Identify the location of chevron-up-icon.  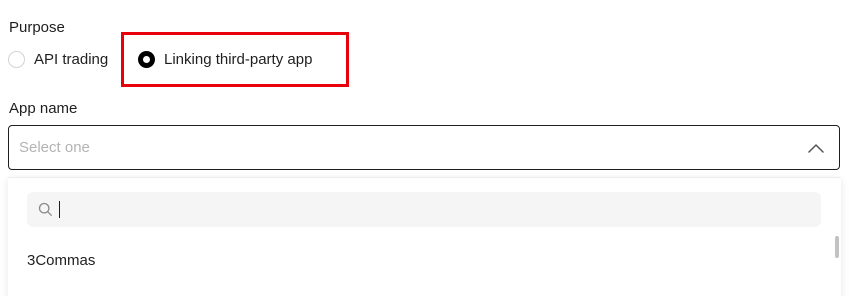
(816, 148).